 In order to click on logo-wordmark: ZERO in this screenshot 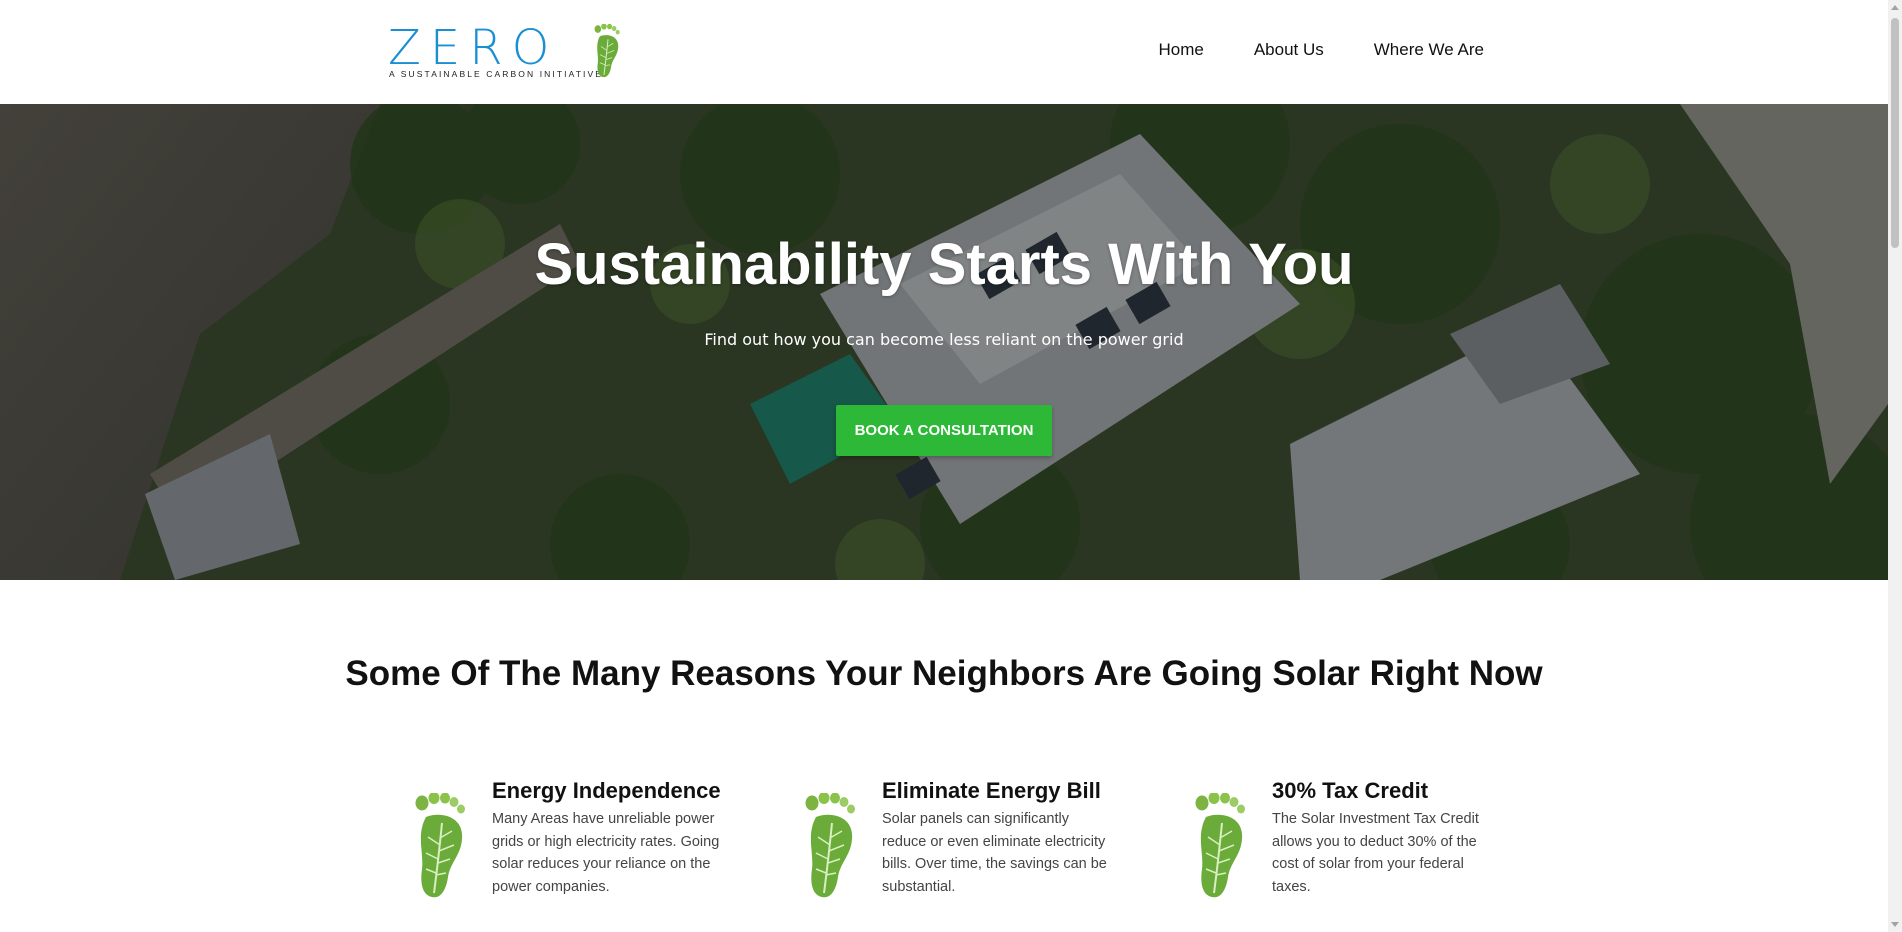, I will do `click(473, 48)`.